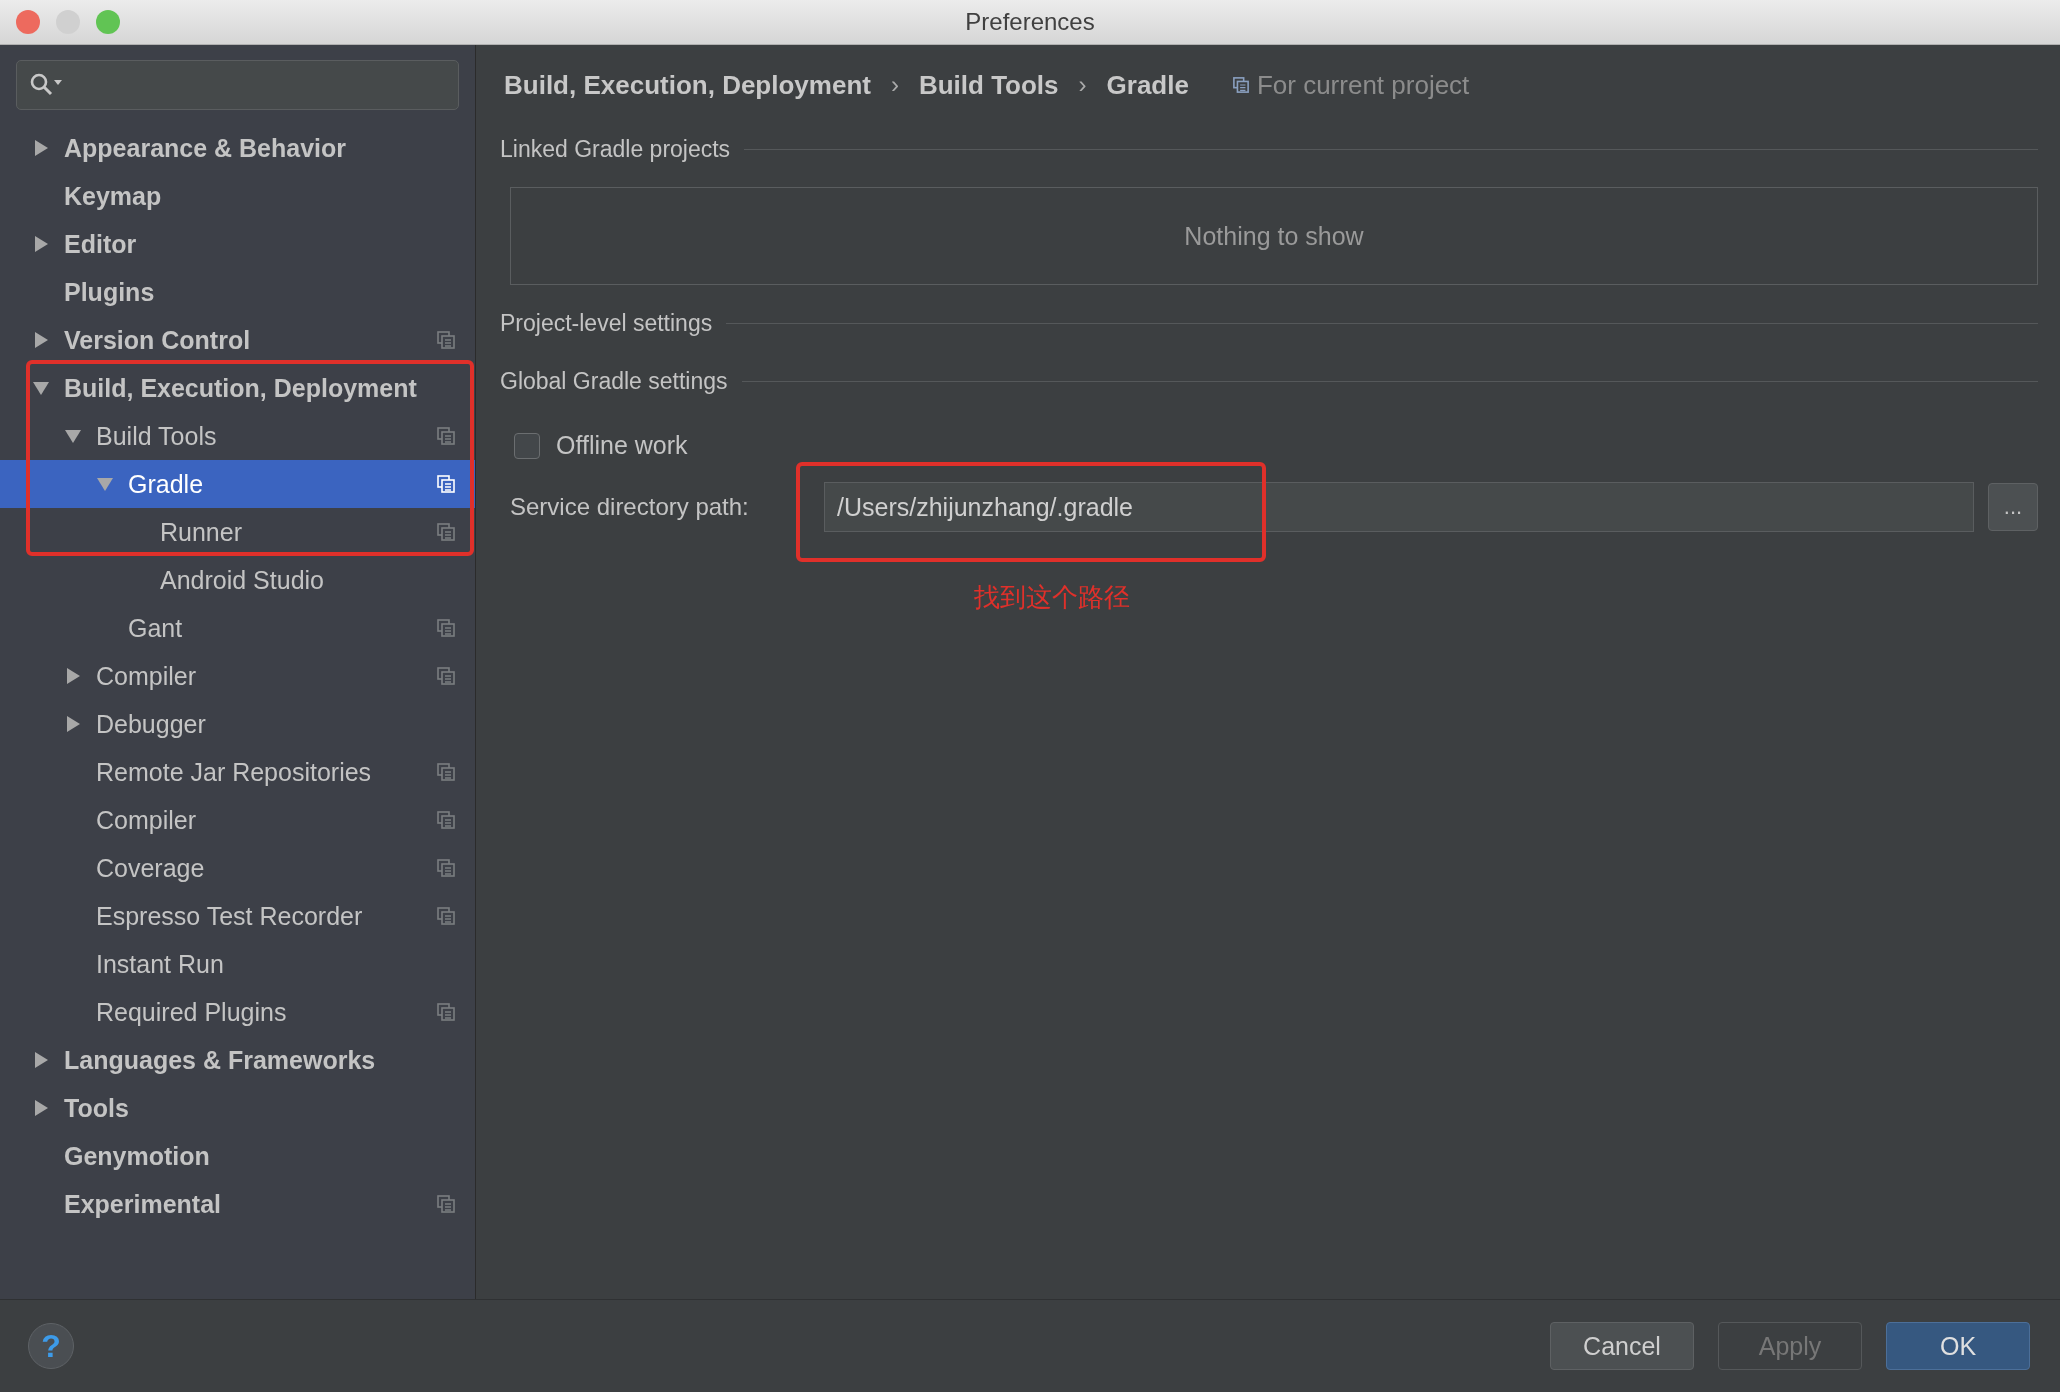 The height and width of the screenshot is (1392, 2060). I want to click on tree-item: Coverage, so click(237, 868).